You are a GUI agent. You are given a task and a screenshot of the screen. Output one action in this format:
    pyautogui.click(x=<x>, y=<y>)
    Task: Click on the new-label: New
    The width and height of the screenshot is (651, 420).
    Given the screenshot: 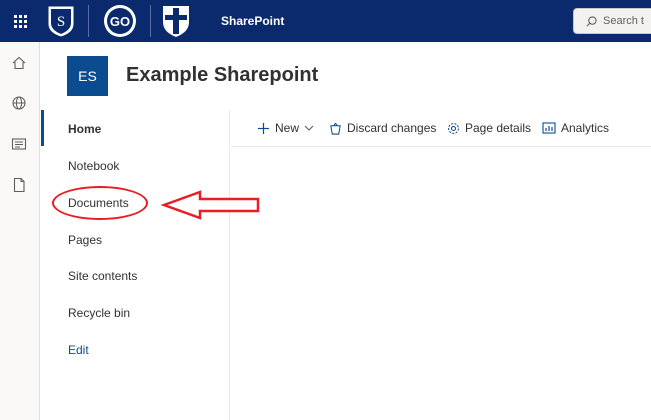 What is the action you would take?
    pyautogui.click(x=287, y=128)
    